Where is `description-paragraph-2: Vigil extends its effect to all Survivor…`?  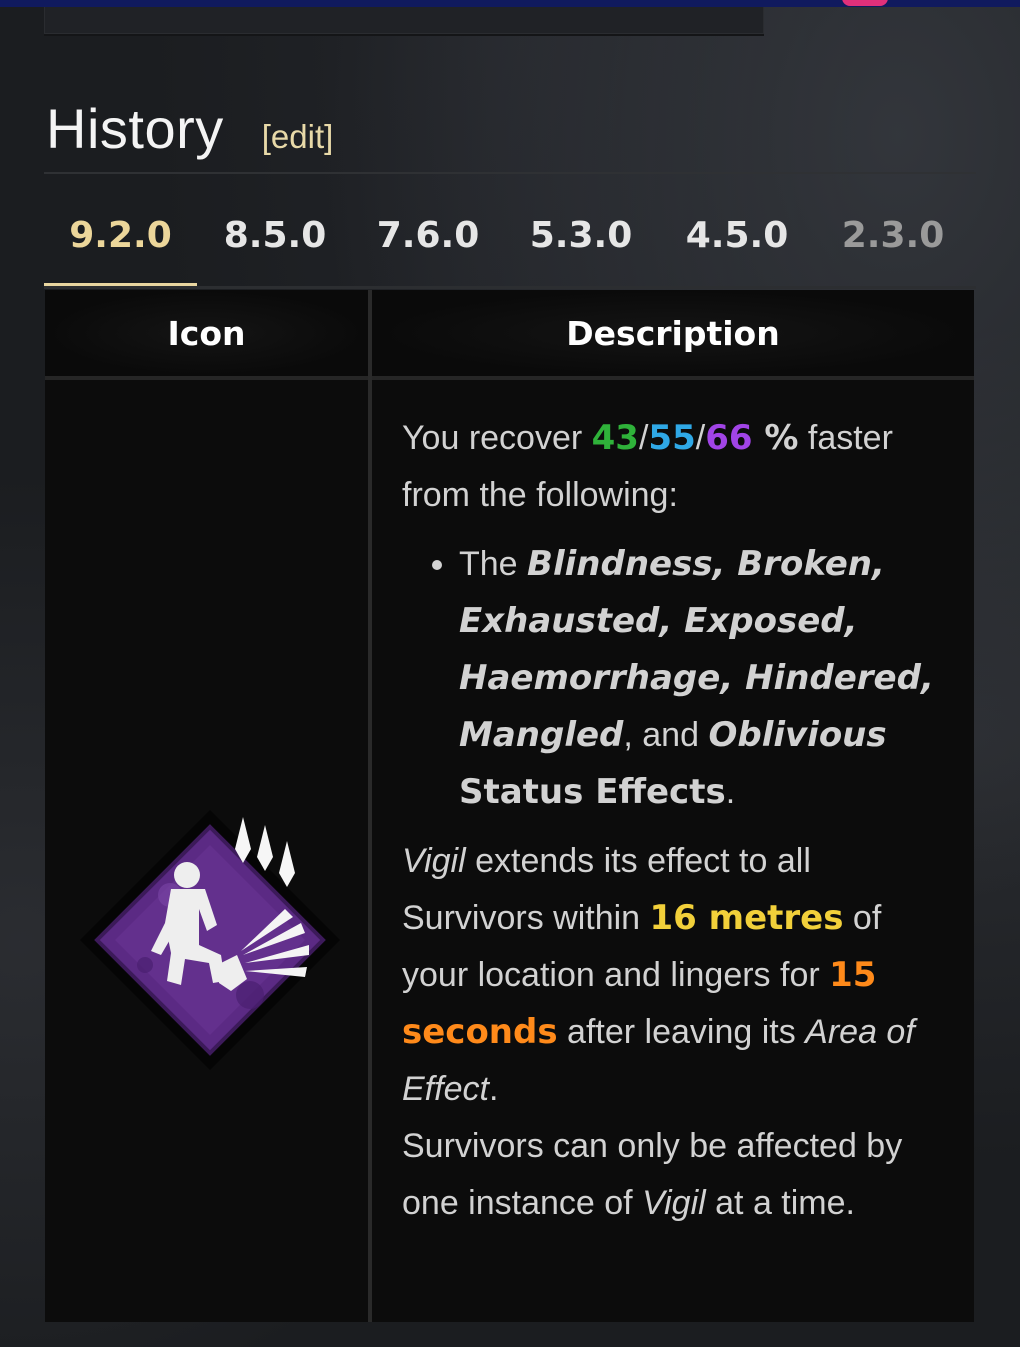 description-paragraph-2: Vigil extends its effect to all Survivor… is located at coordinates (677, 975).